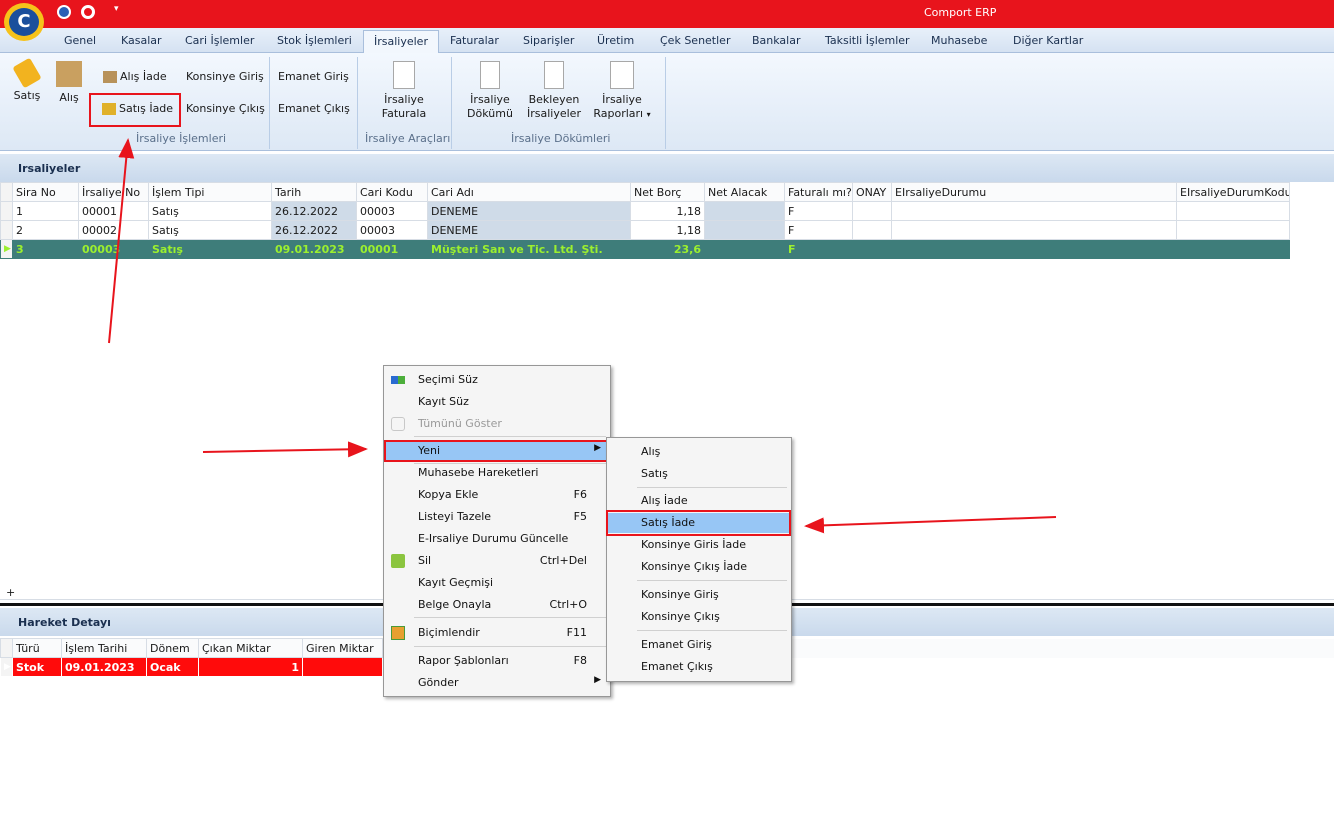 The image size is (1334, 827). What do you see at coordinates (818, 192) in the screenshot?
I see `col-header: Faturalı mı?` at bounding box center [818, 192].